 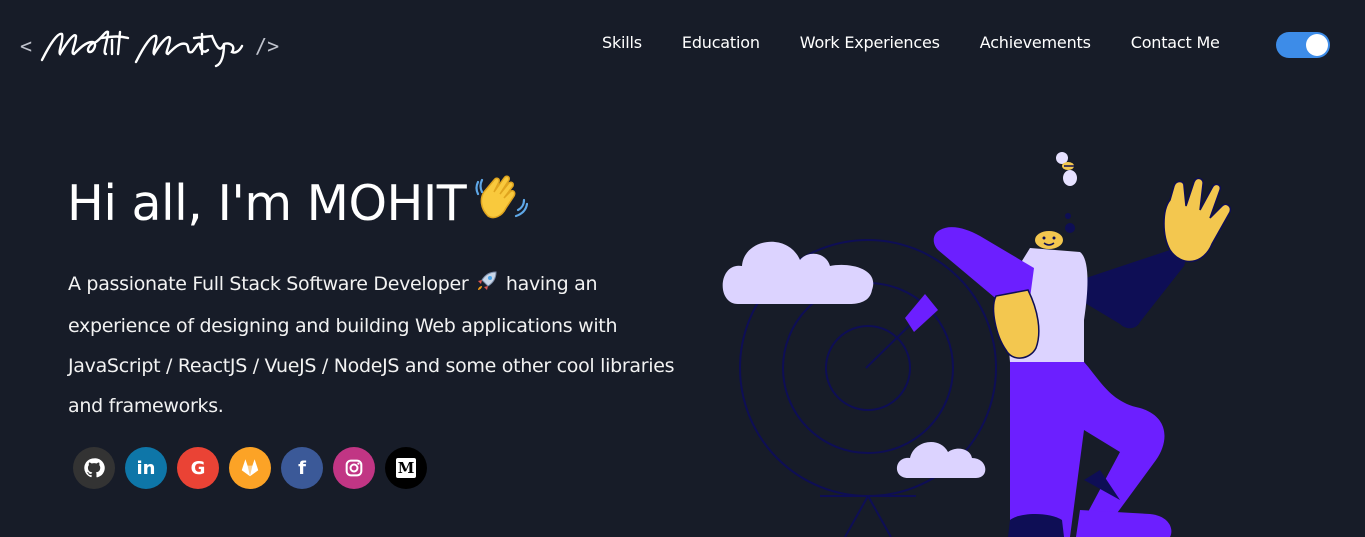 I want to click on nav-education: Education, so click(x=721, y=42).